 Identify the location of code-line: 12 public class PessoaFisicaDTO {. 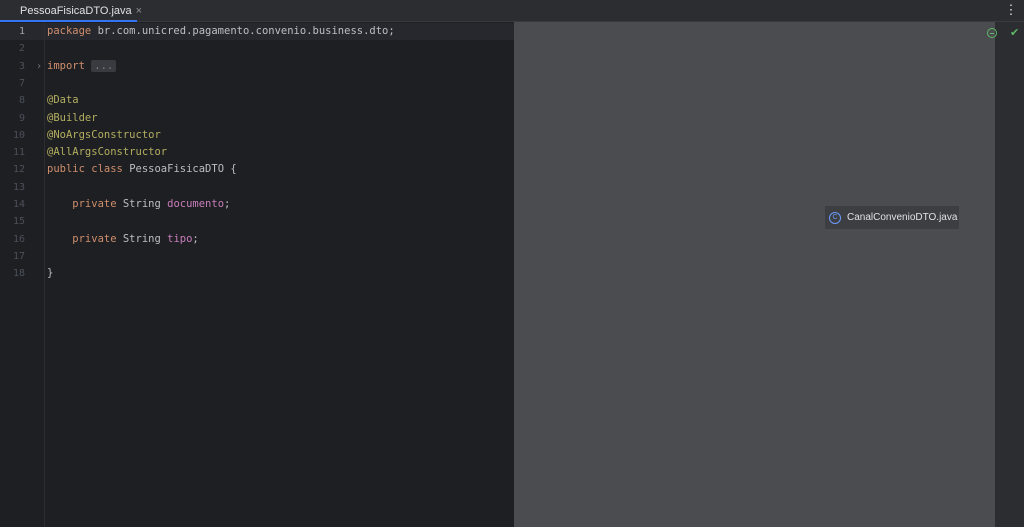
(257, 169).